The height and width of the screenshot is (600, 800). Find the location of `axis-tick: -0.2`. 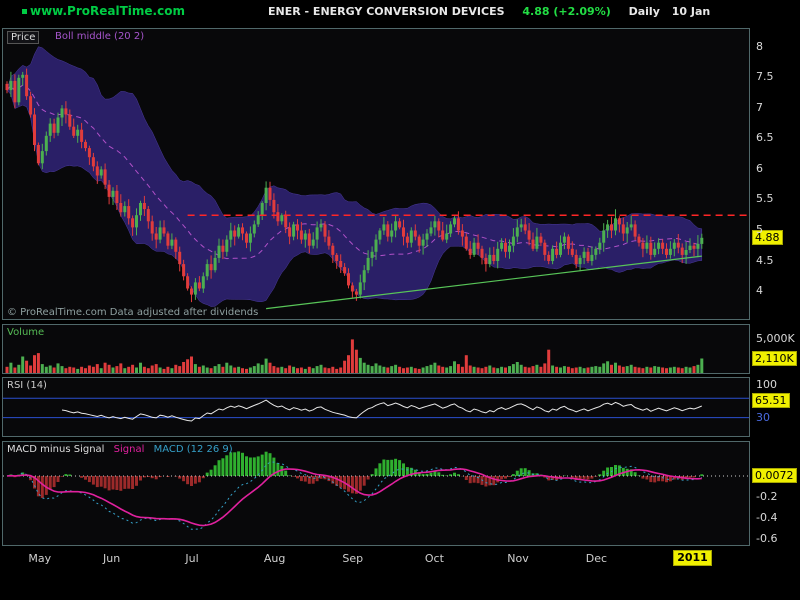

axis-tick: -0.2 is located at coordinates (767, 496).